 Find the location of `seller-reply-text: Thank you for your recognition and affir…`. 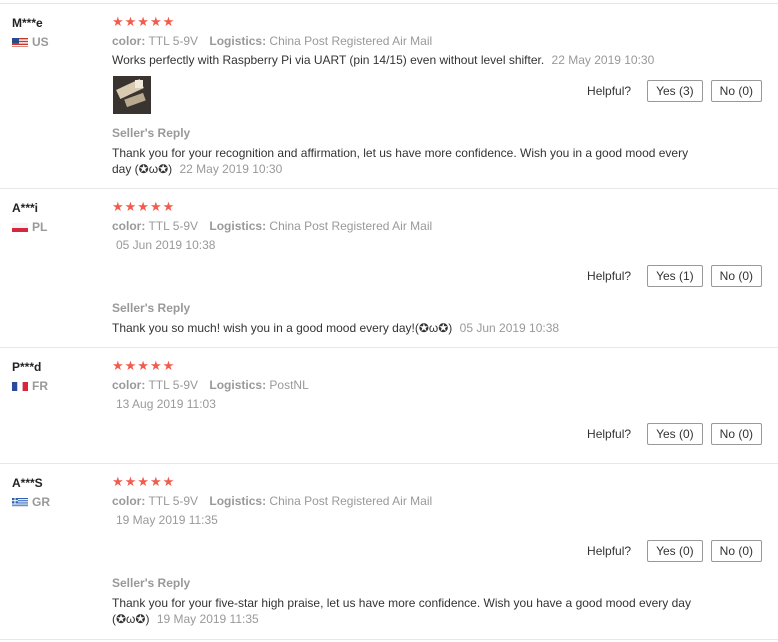

seller-reply-text: Thank you for your recognition and affir… is located at coordinates (405, 161).